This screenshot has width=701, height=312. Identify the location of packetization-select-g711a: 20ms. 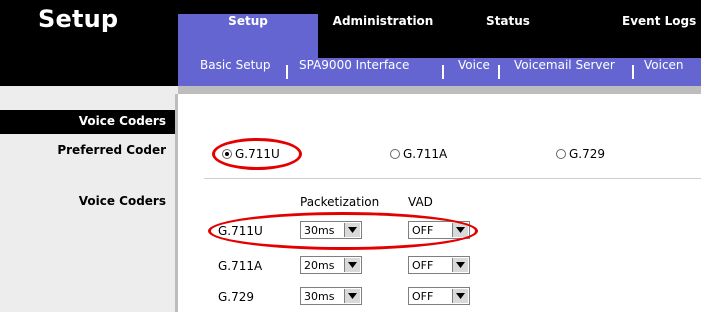
(331, 265).